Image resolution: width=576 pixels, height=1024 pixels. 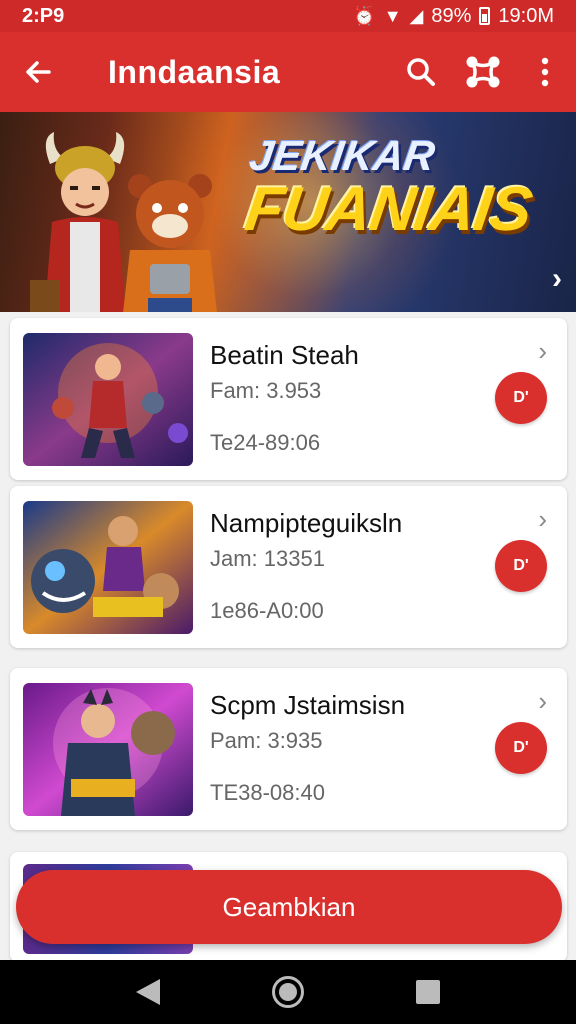 What do you see at coordinates (364, 15) in the screenshot?
I see `alarm-icon: ⏰` at bounding box center [364, 15].